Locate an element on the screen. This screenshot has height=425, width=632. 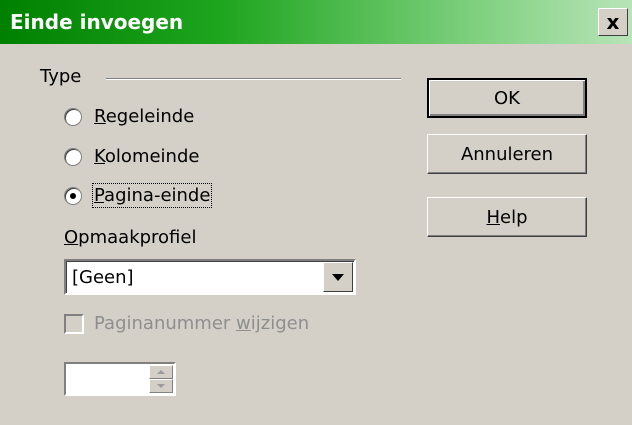
ok-button-label: OK is located at coordinates (507, 98).